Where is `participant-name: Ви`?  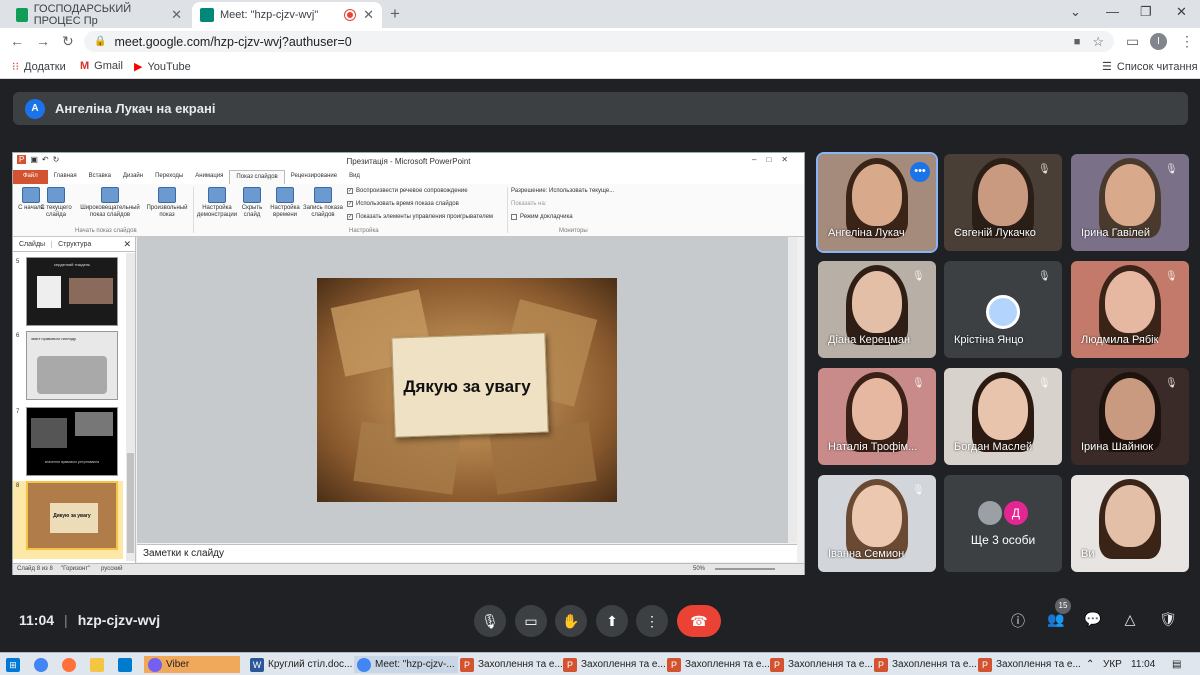
participant-name: Ви is located at coordinates (1088, 554).